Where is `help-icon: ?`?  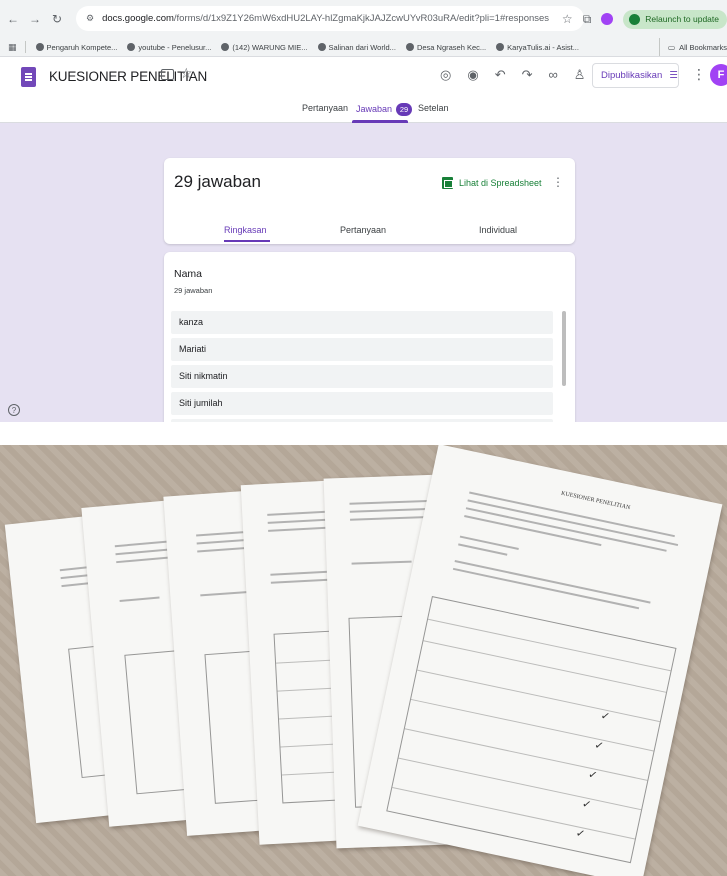 help-icon: ? is located at coordinates (14, 410).